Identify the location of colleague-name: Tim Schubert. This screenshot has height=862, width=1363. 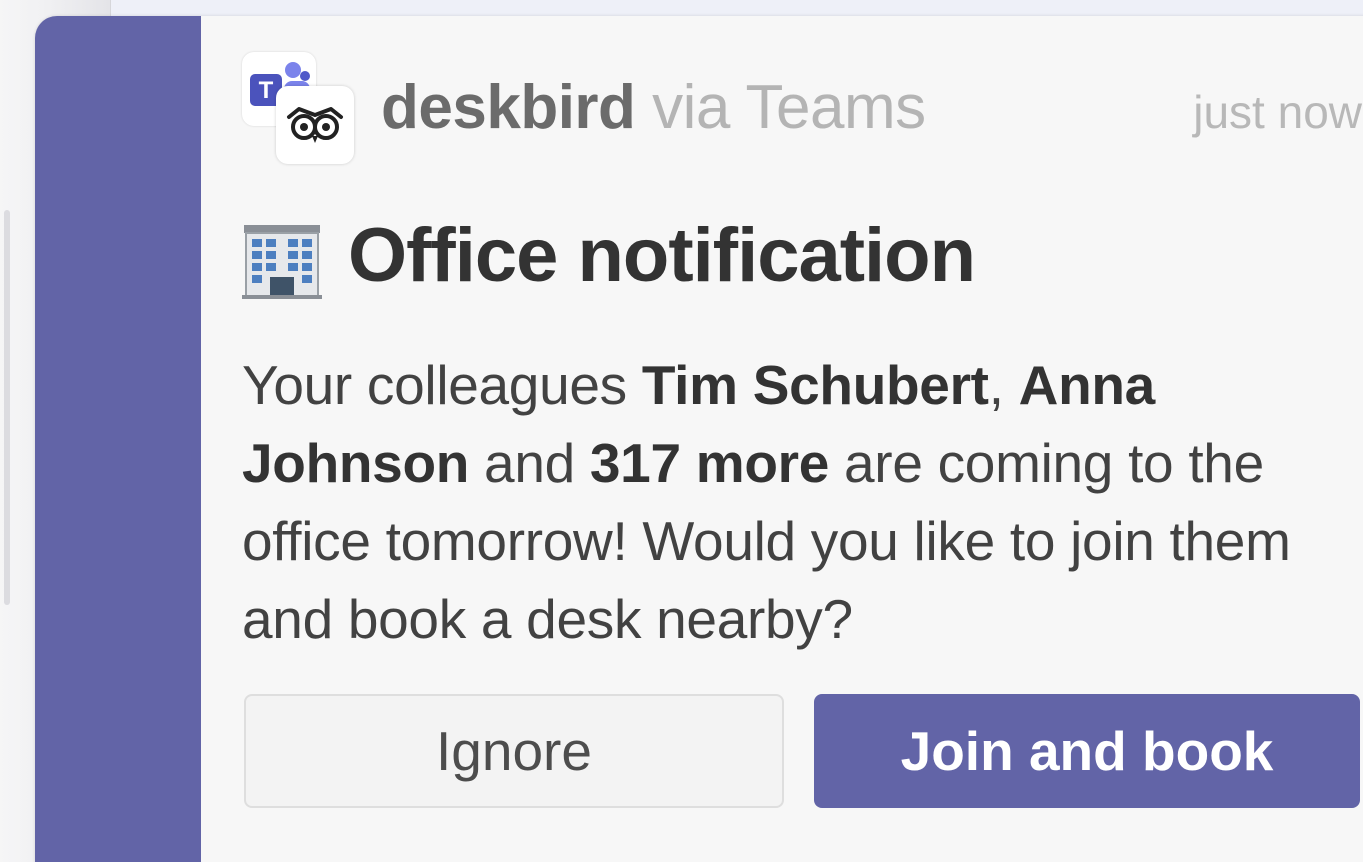
(815, 385).